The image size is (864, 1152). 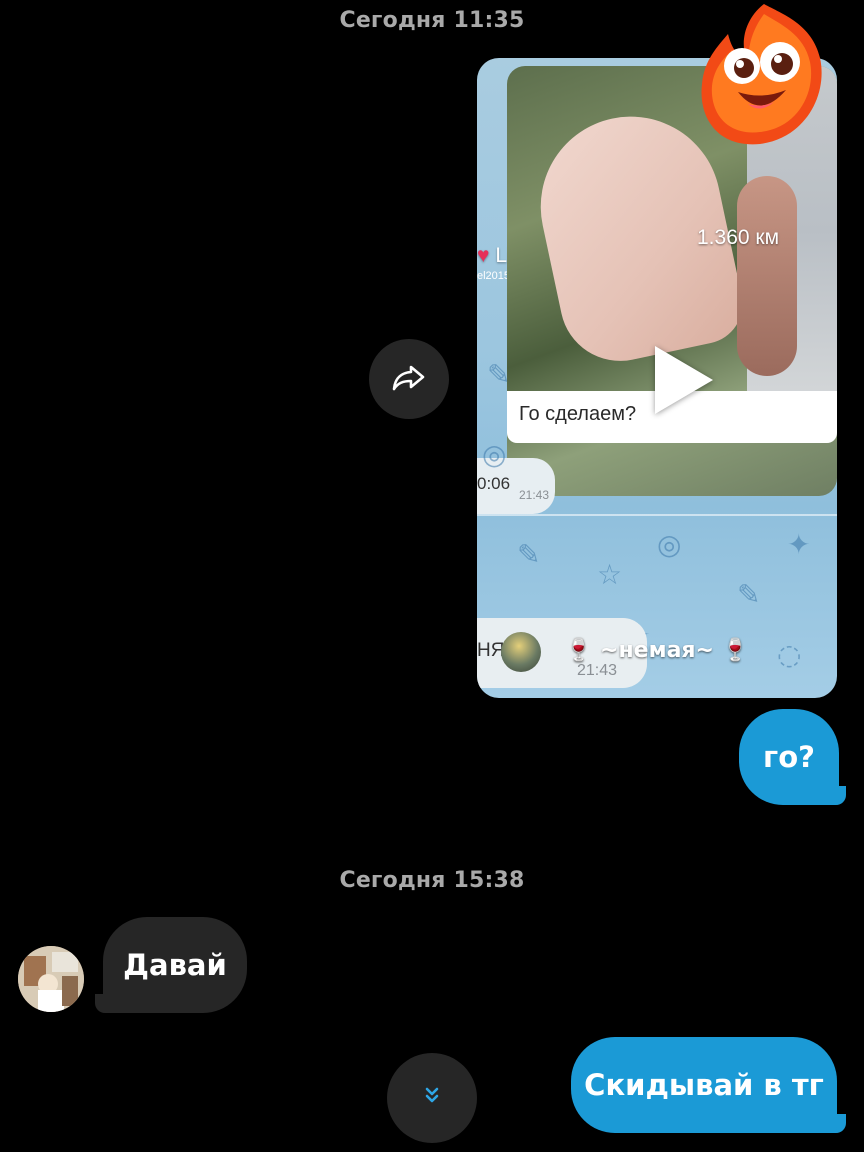 What do you see at coordinates (610, 574) in the screenshot?
I see `star-doodle-icon: ☆` at bounding box center [610, 574].